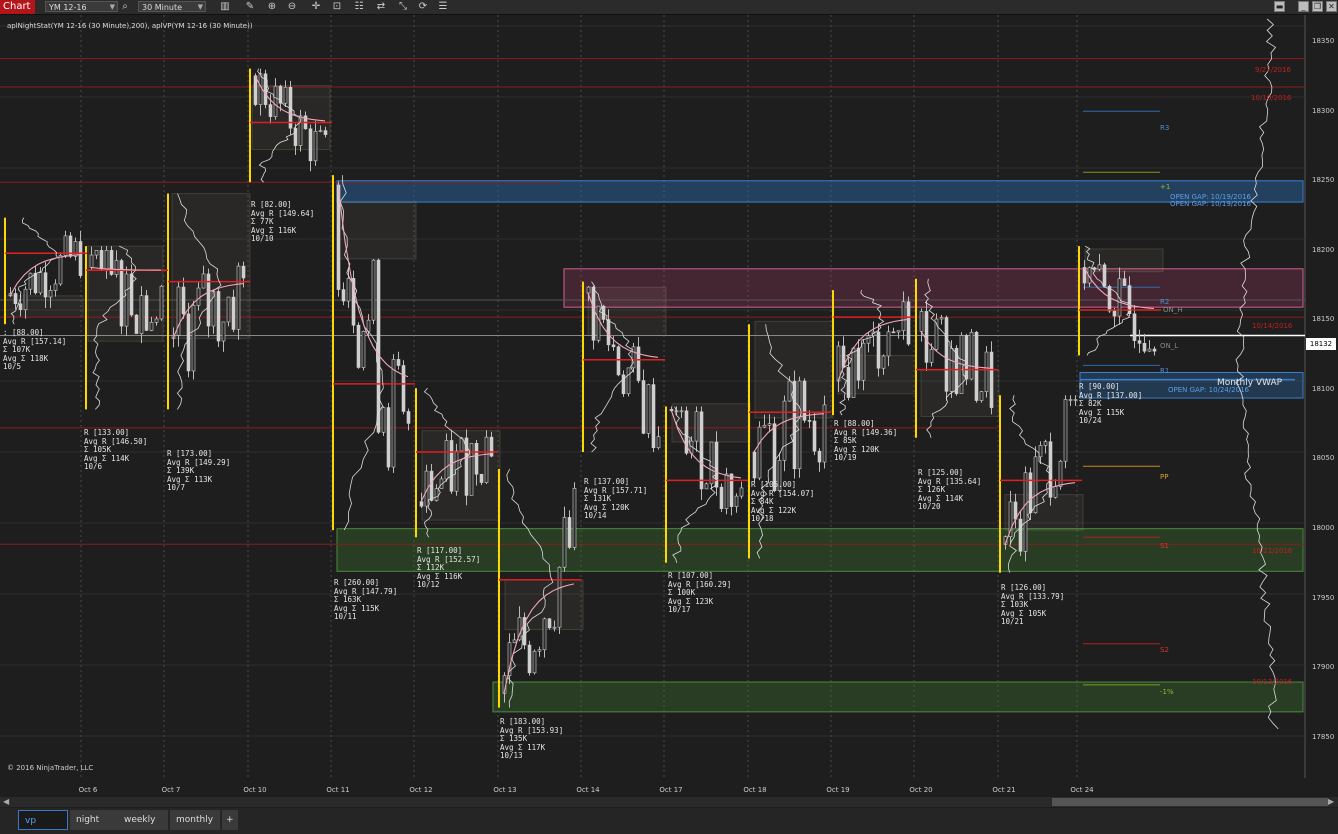  What do you see at coordinates (505, 790) in the screenshot?
I see `date-tick: Oct 13` at bounding box center [505, 790].